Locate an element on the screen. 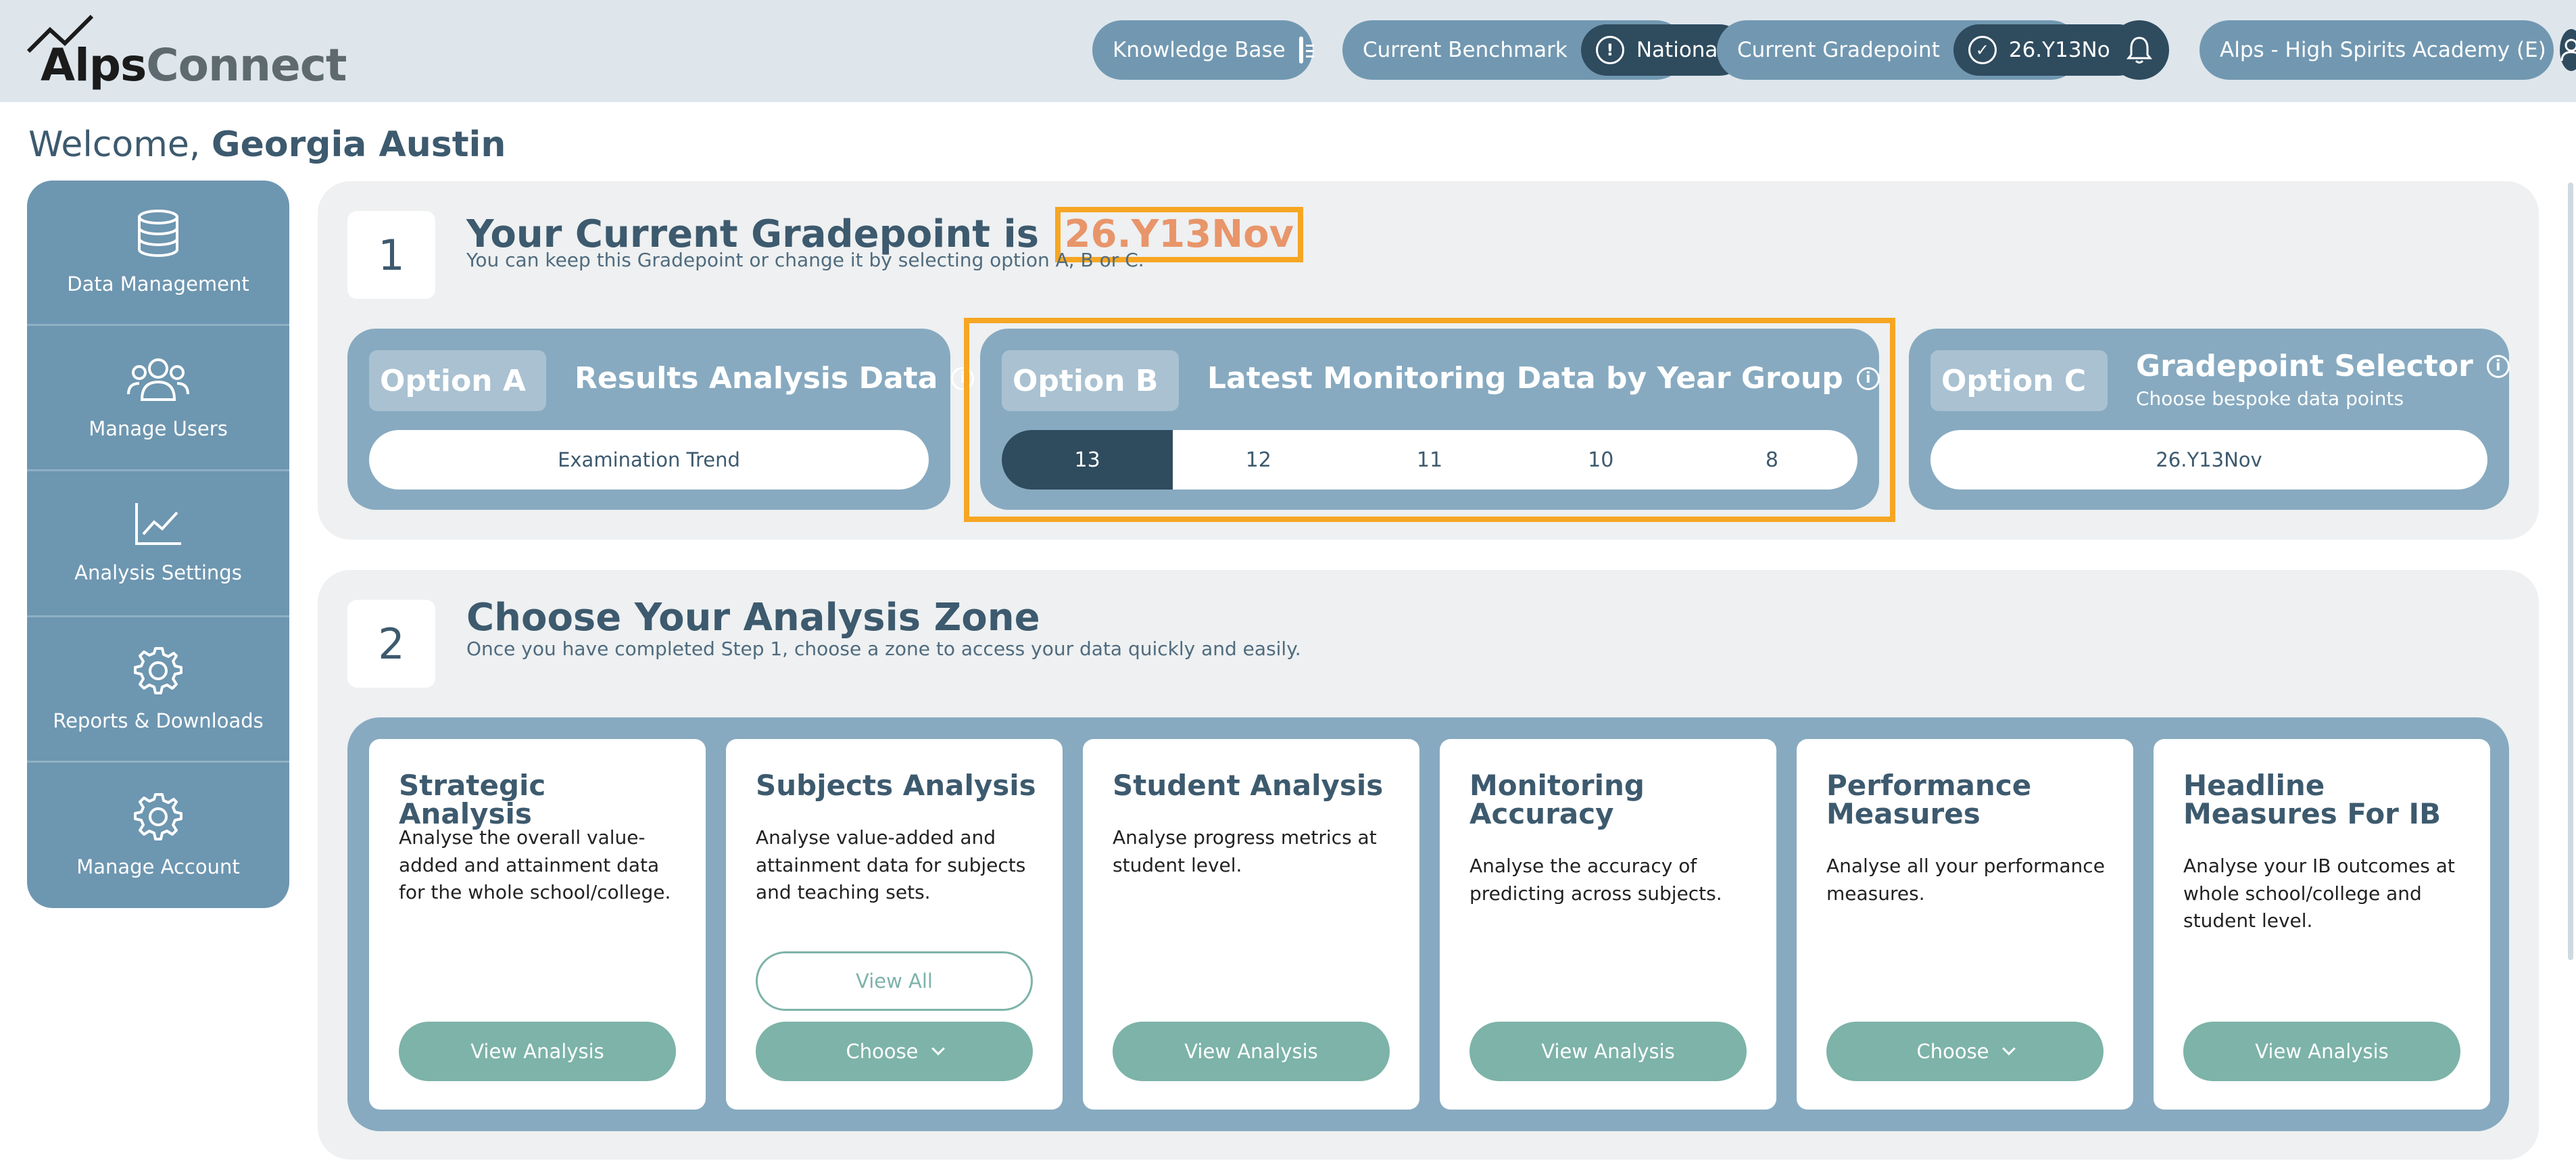 This screenshot has width=2576, height=1165. notifications-button is located at coordinates (2139, 50).